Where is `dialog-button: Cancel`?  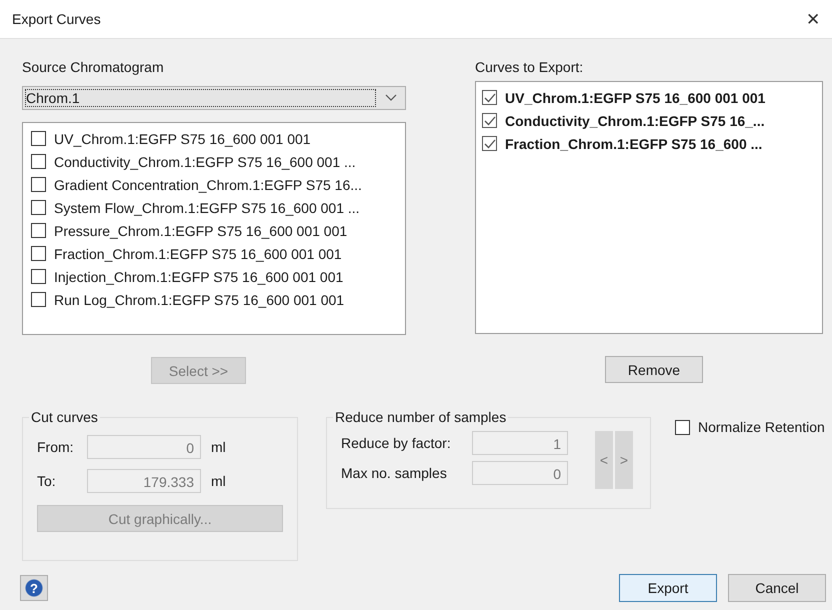 dialog-button: Cancel is located at coordinates (777, 588).